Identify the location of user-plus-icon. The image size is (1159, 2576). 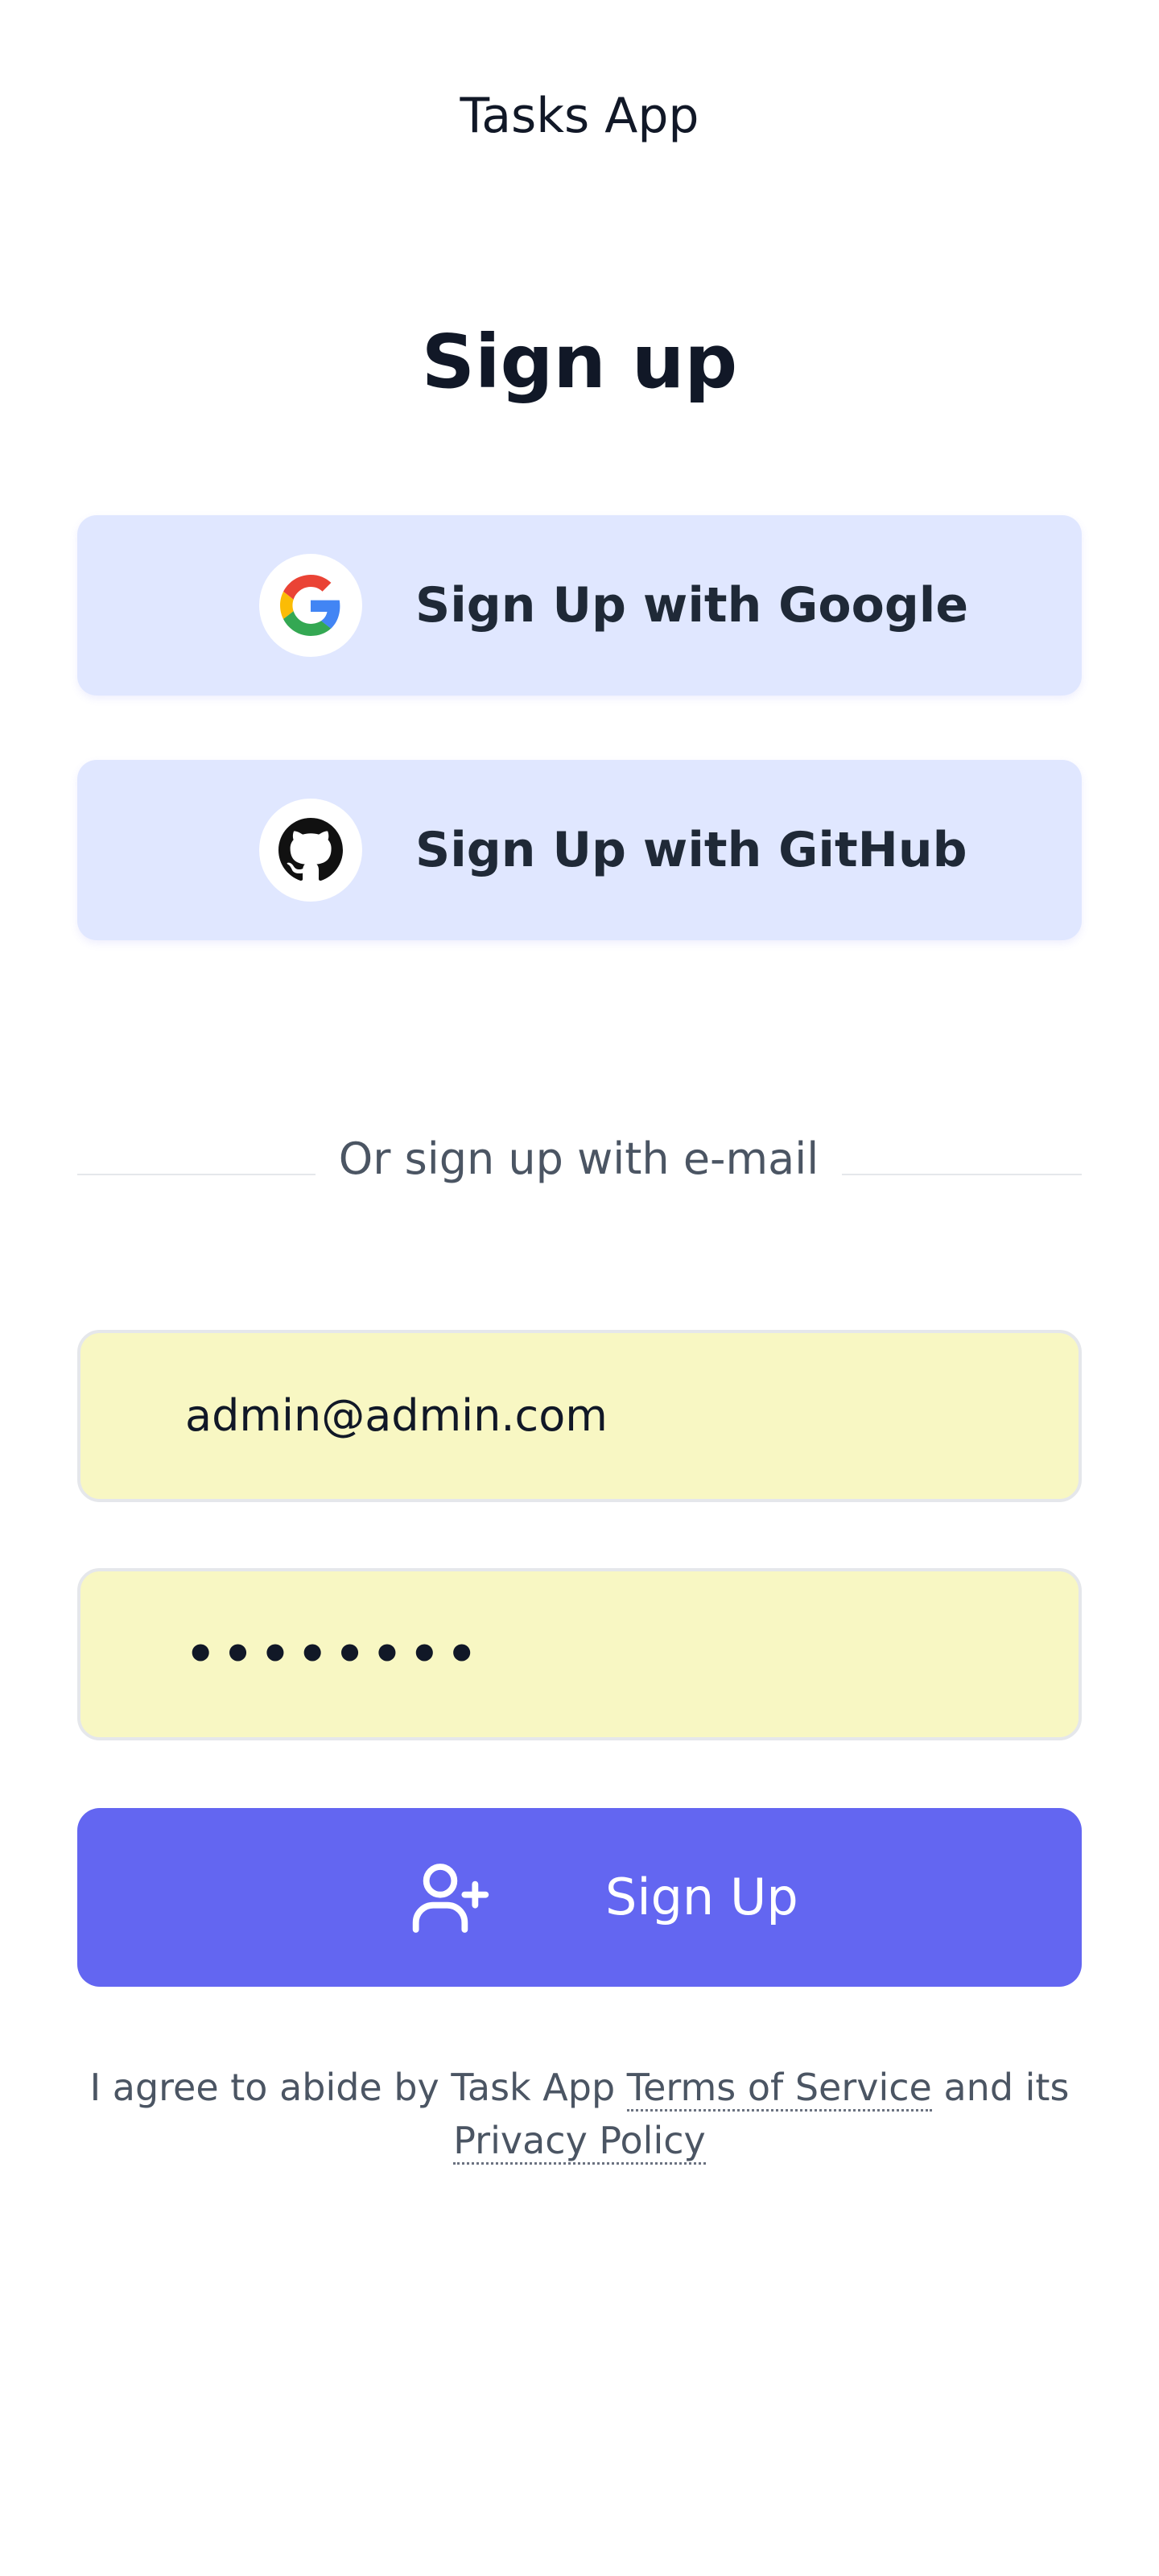
(450, 1898).